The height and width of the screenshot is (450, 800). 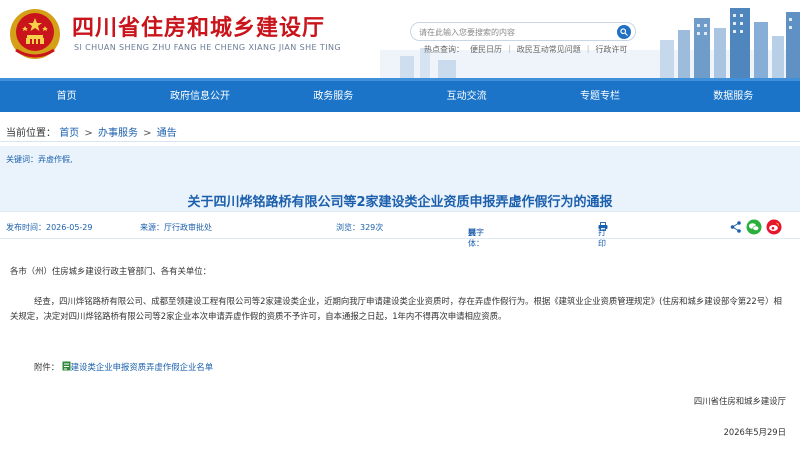 I want to click on nav-item-interaction: 互动交流, so click(x=466, y=96).